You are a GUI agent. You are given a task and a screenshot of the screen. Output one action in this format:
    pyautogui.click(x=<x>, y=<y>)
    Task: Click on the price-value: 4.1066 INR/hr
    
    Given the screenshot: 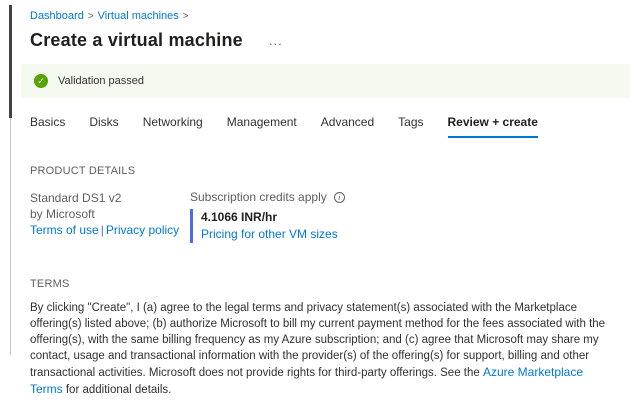 What is the action you would take?
    pyautogui.click(x=239, y=217)
    